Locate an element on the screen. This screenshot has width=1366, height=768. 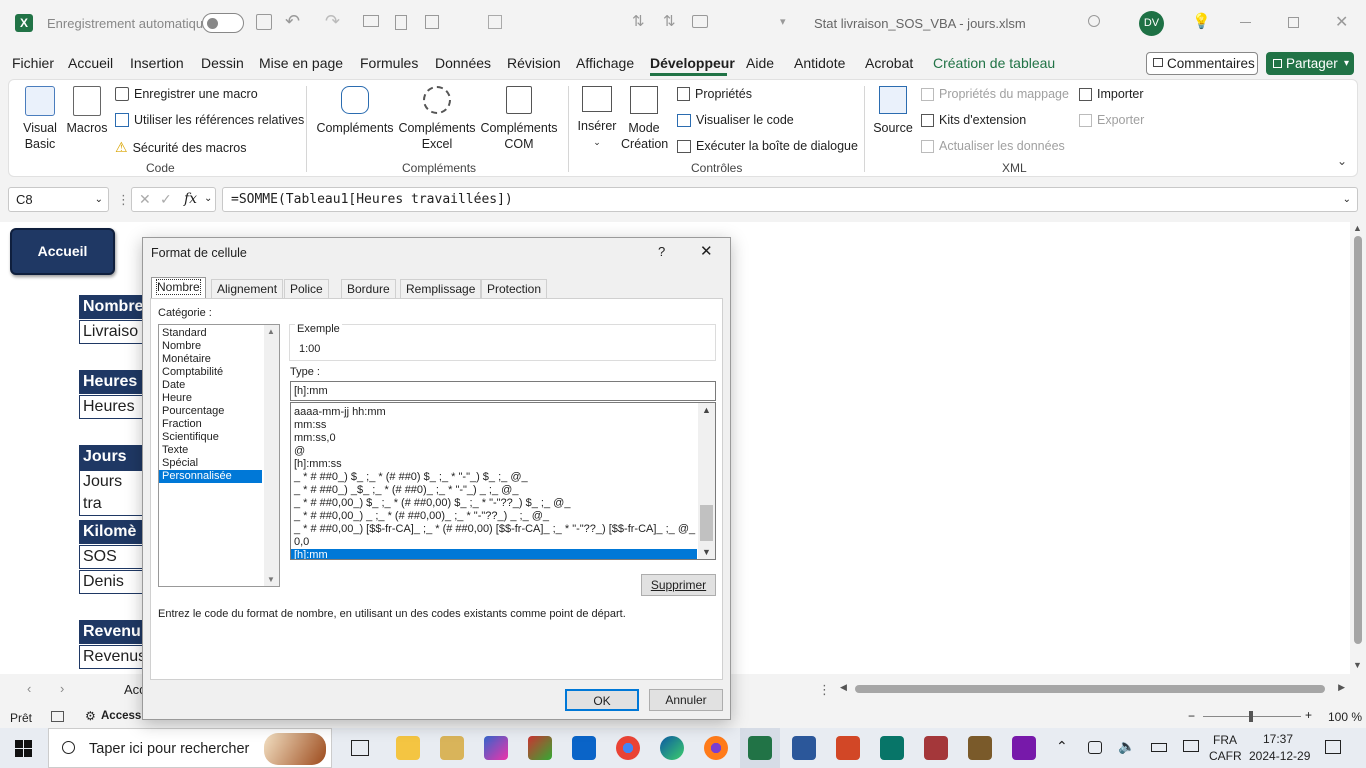
visual-basic-button: Visual Basic is located at coordinates (40, 119).